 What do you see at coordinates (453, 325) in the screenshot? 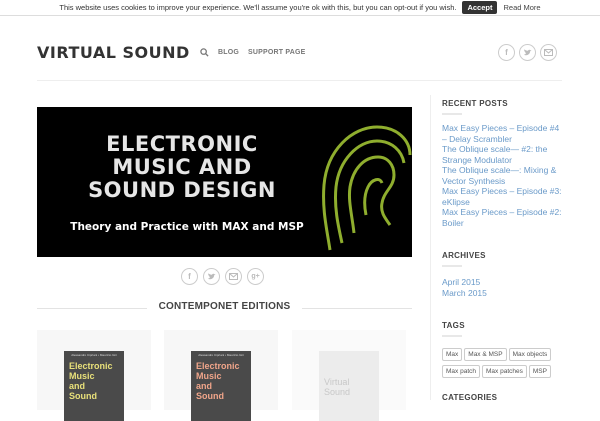
I see `tags-title: TAGS` at bounding box center [453, 325].